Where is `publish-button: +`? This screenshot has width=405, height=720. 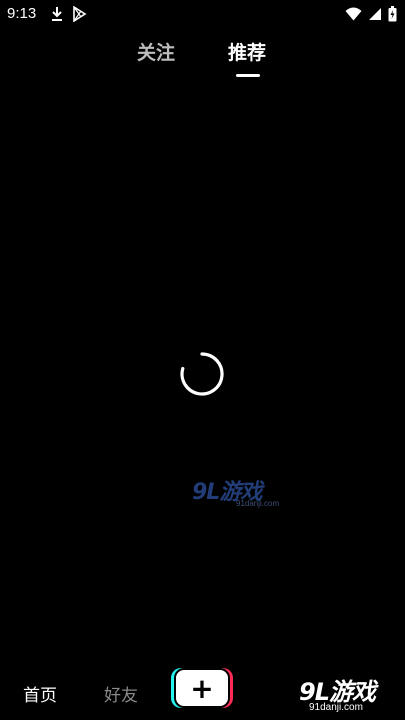 publish-button: + is located at coordinates (202, 688).